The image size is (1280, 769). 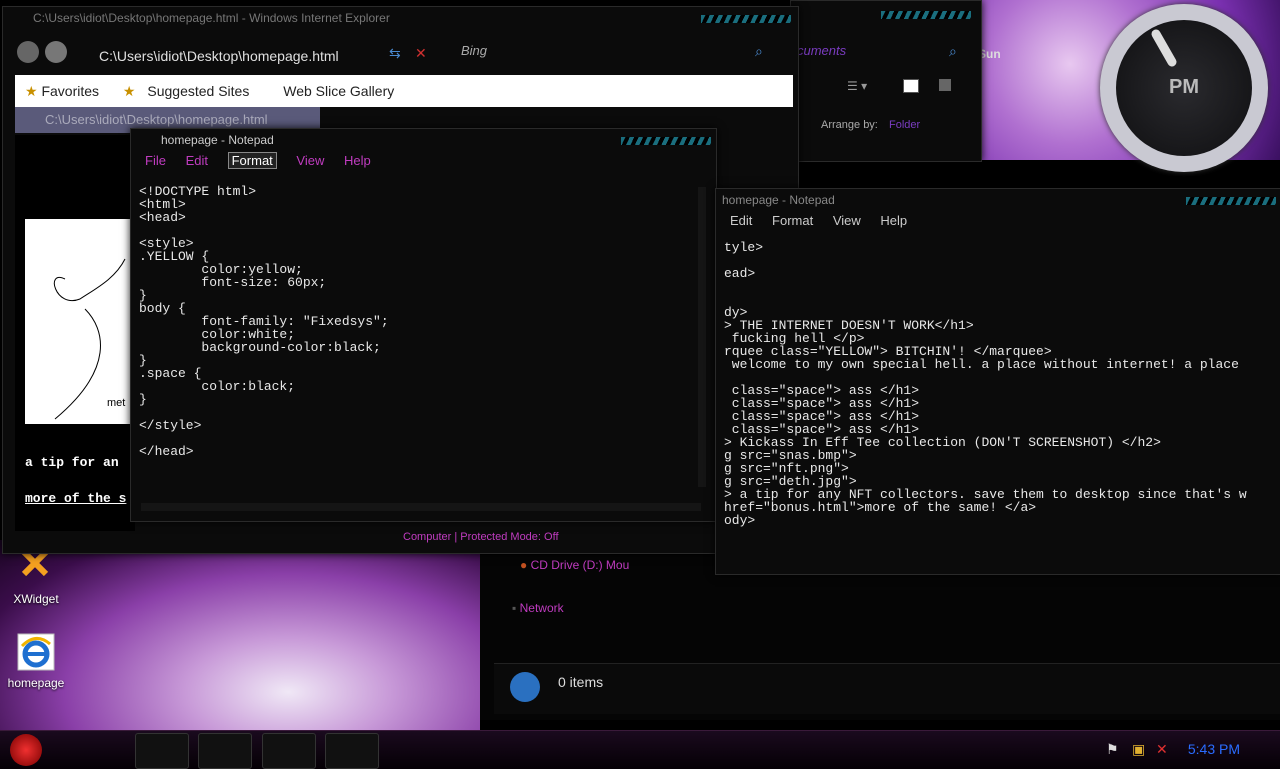 What do you see at coordinates (421, 53) in the screenshot?
I see `stop-icon: ✕` at bounding box center [421, 53].